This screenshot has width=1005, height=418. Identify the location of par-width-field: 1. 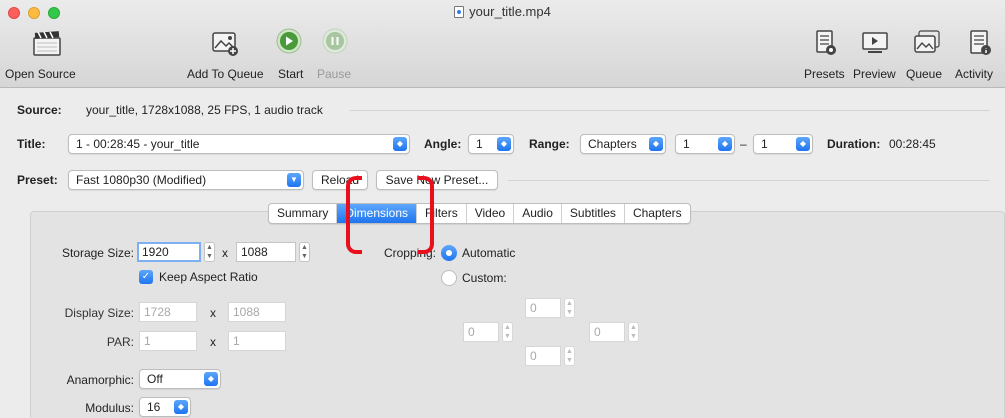
(168, 341).